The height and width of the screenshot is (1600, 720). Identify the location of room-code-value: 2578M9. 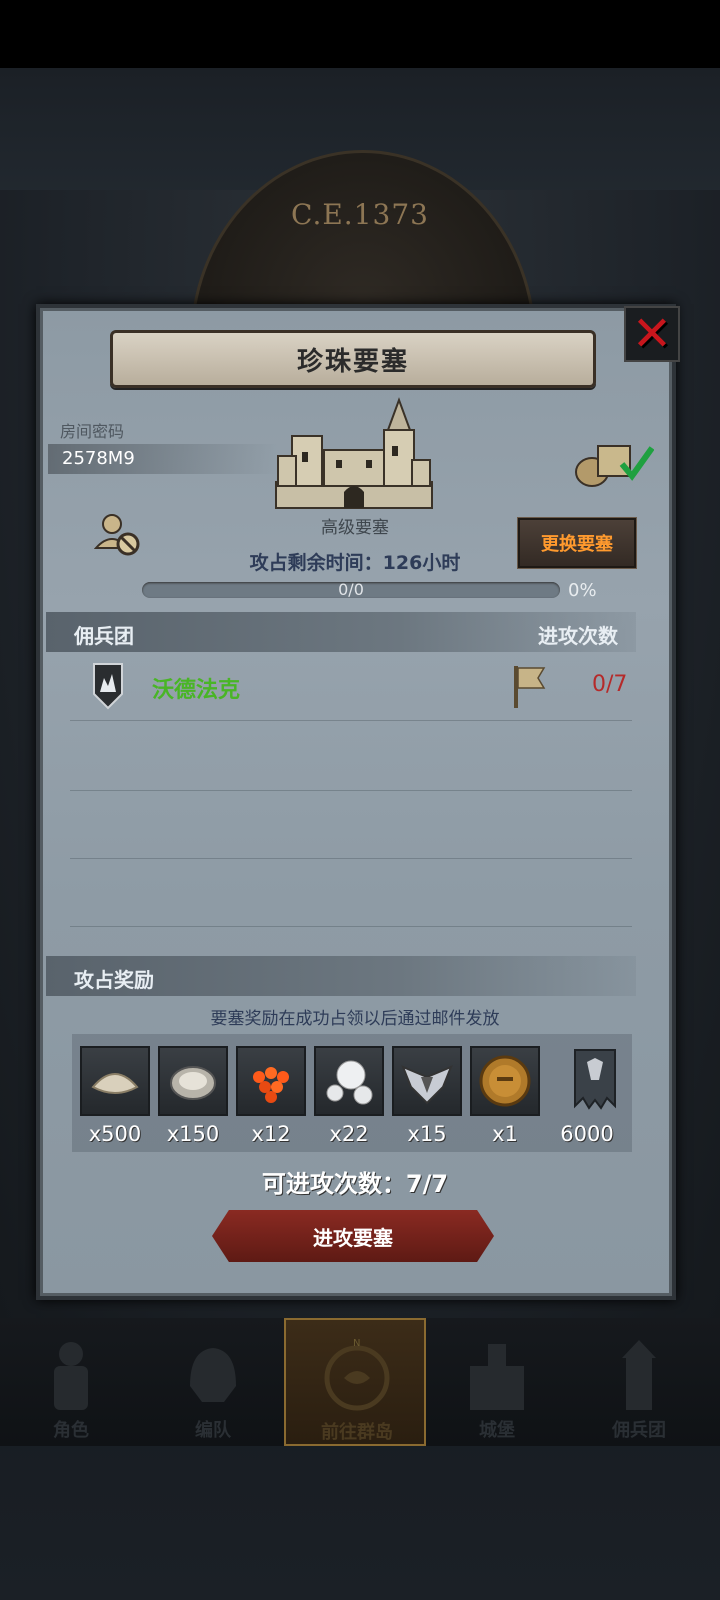
(98, 458).